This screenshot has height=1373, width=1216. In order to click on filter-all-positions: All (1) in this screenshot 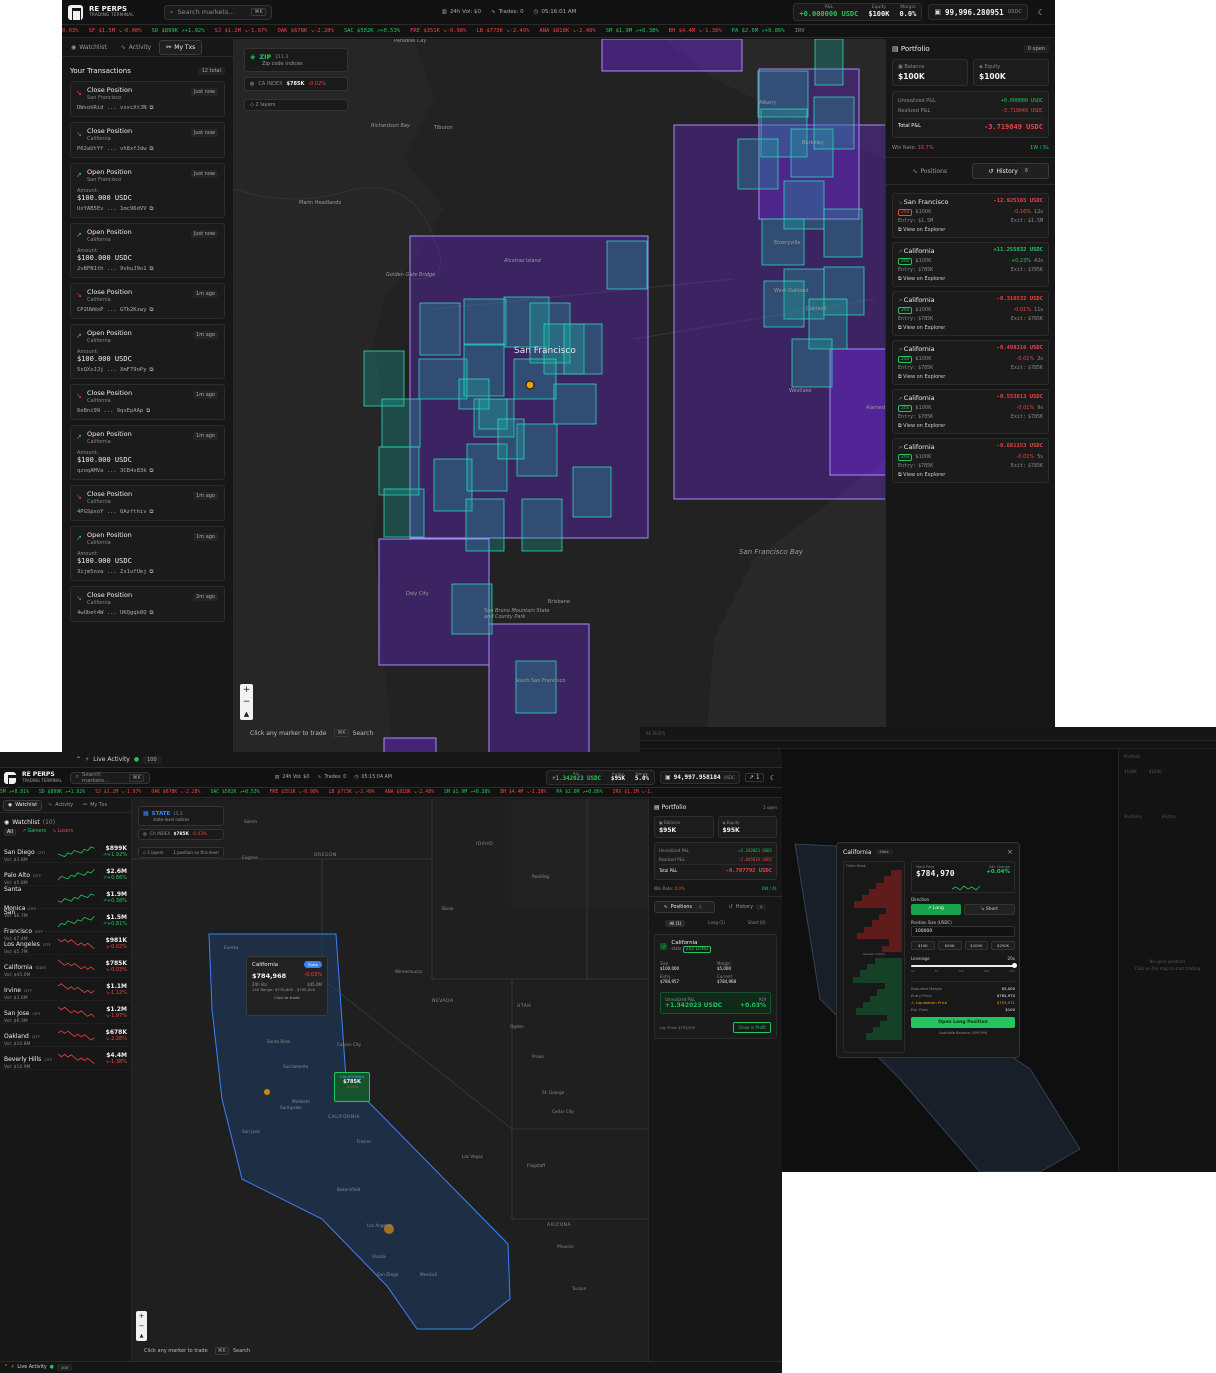, I will do `click(675, 923)`.